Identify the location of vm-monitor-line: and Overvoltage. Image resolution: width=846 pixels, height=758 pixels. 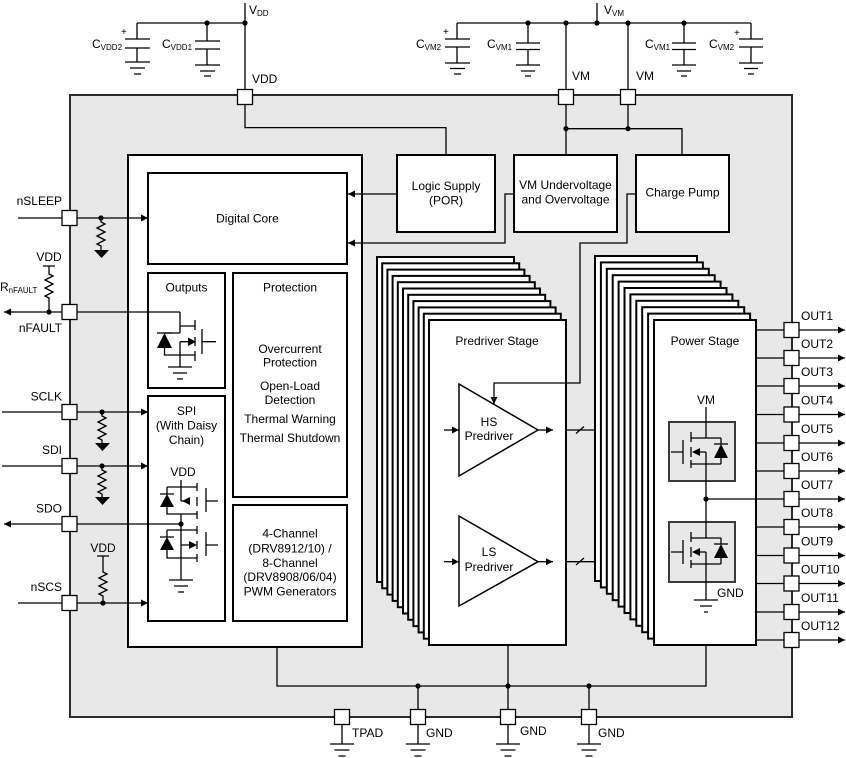
(565, 200).